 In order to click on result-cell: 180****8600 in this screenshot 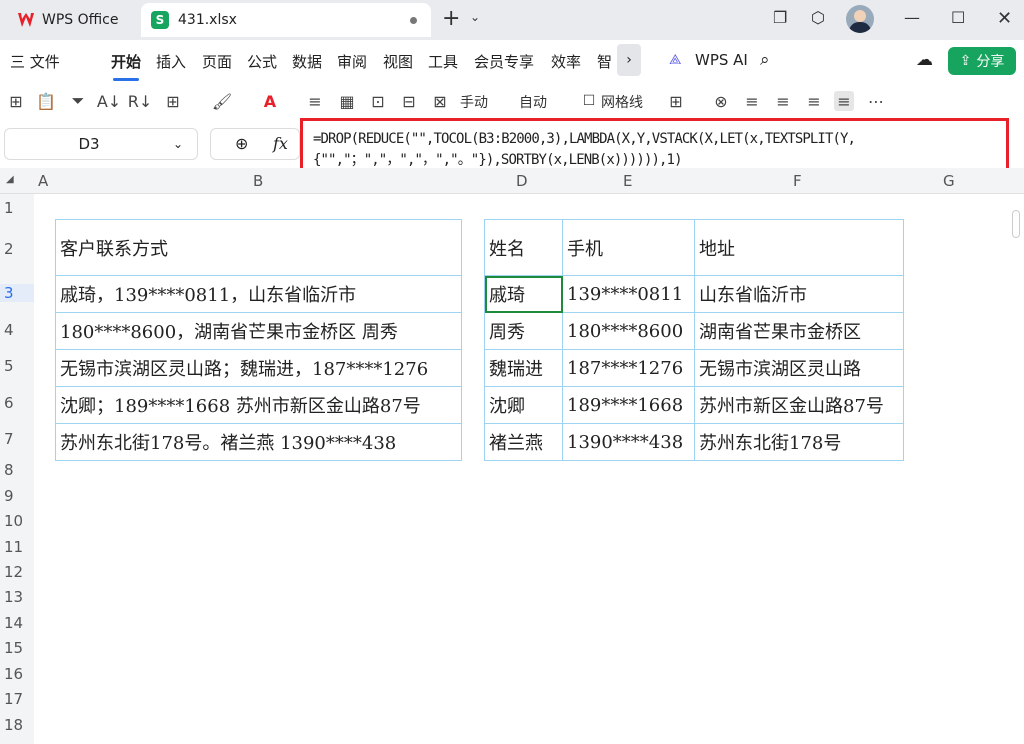, I will do `click(628, 331)`.